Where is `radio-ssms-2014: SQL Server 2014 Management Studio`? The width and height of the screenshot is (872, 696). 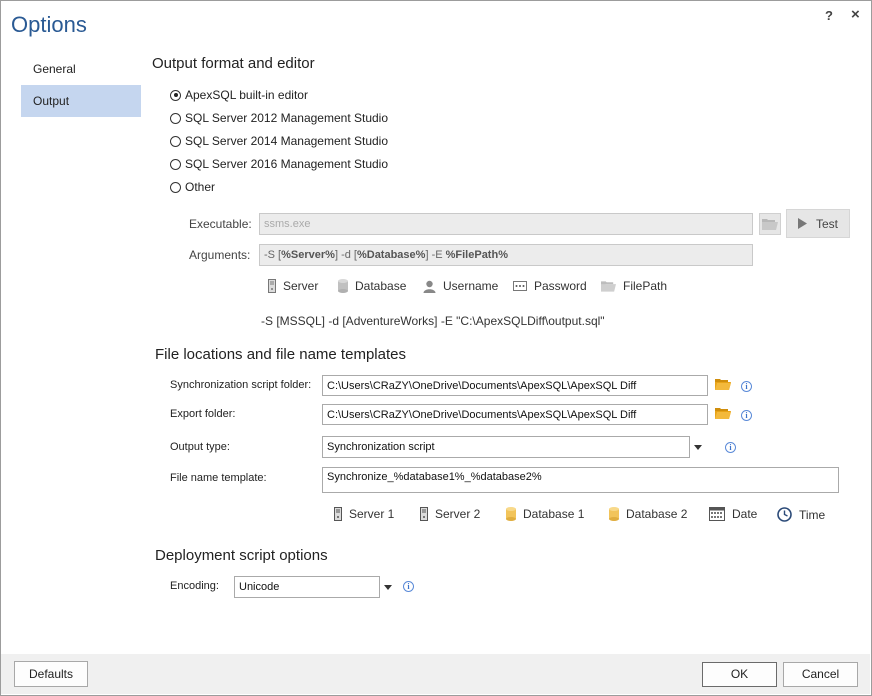
radio-ssms-2014: SQL Server 2014 Management Studio is located at coordinates (279, 141).